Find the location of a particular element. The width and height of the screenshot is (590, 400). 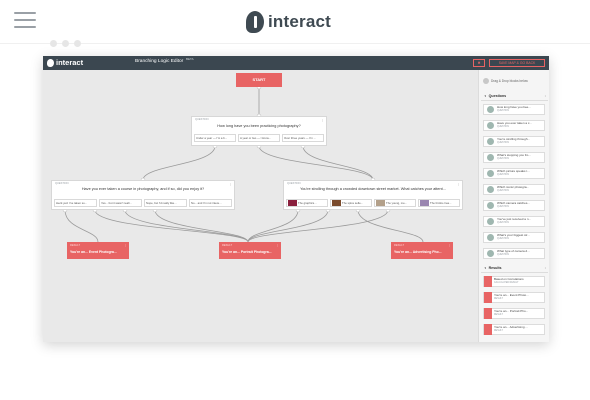

editor-title: Branching Logic Editor is located at coordinates (159, 61).